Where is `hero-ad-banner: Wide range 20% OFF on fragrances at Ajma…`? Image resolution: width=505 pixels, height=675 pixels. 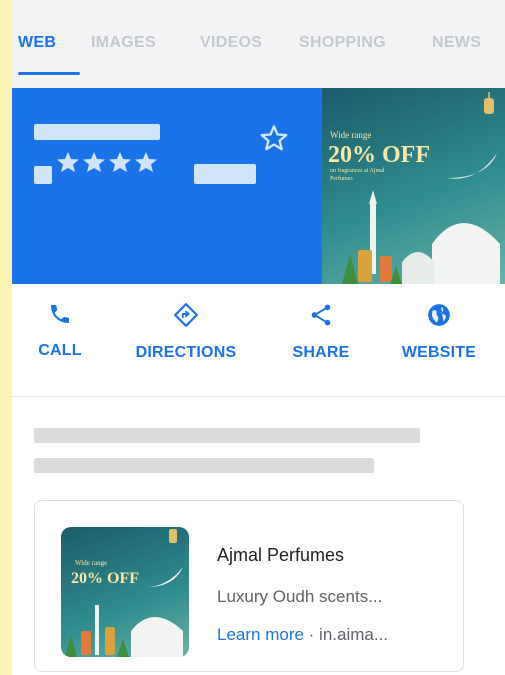
hero-ad-banner: Wide range 20% OFF on fragrances at Ajma… is located at coordinates (413, 186).